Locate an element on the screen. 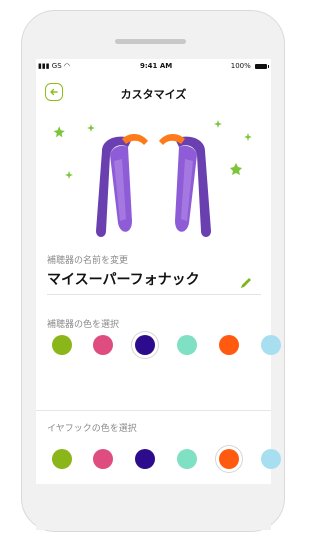 This screenshot has height=534, width=320. hearing-aid-name-field: マイスーパーフォナック is located at coordinates (154, 281).